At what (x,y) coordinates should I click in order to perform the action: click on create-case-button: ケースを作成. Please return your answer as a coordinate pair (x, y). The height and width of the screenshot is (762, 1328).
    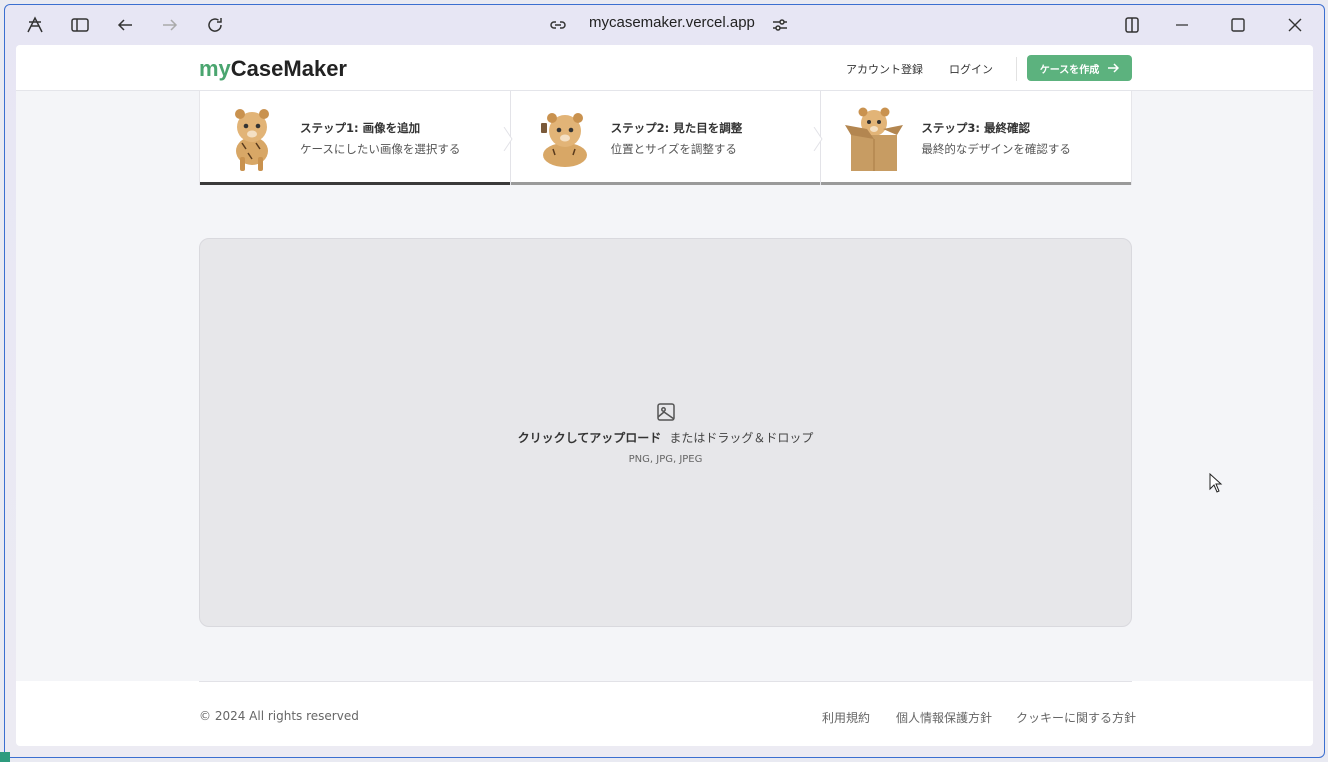
    Looking at the image, I should click on (1079, 68).